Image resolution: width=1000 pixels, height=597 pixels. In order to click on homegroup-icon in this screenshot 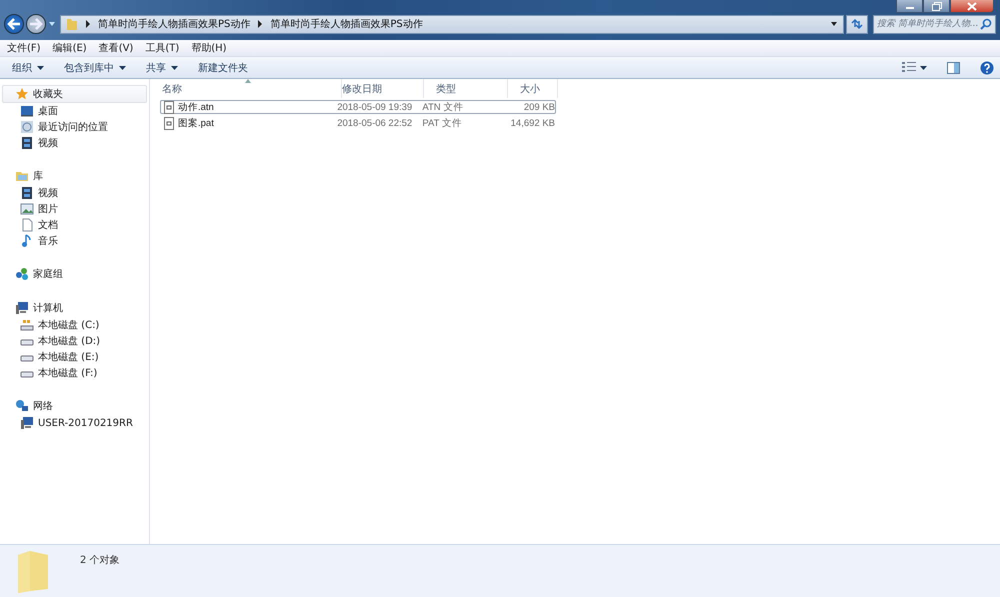, I will do `click(22, 274)`.